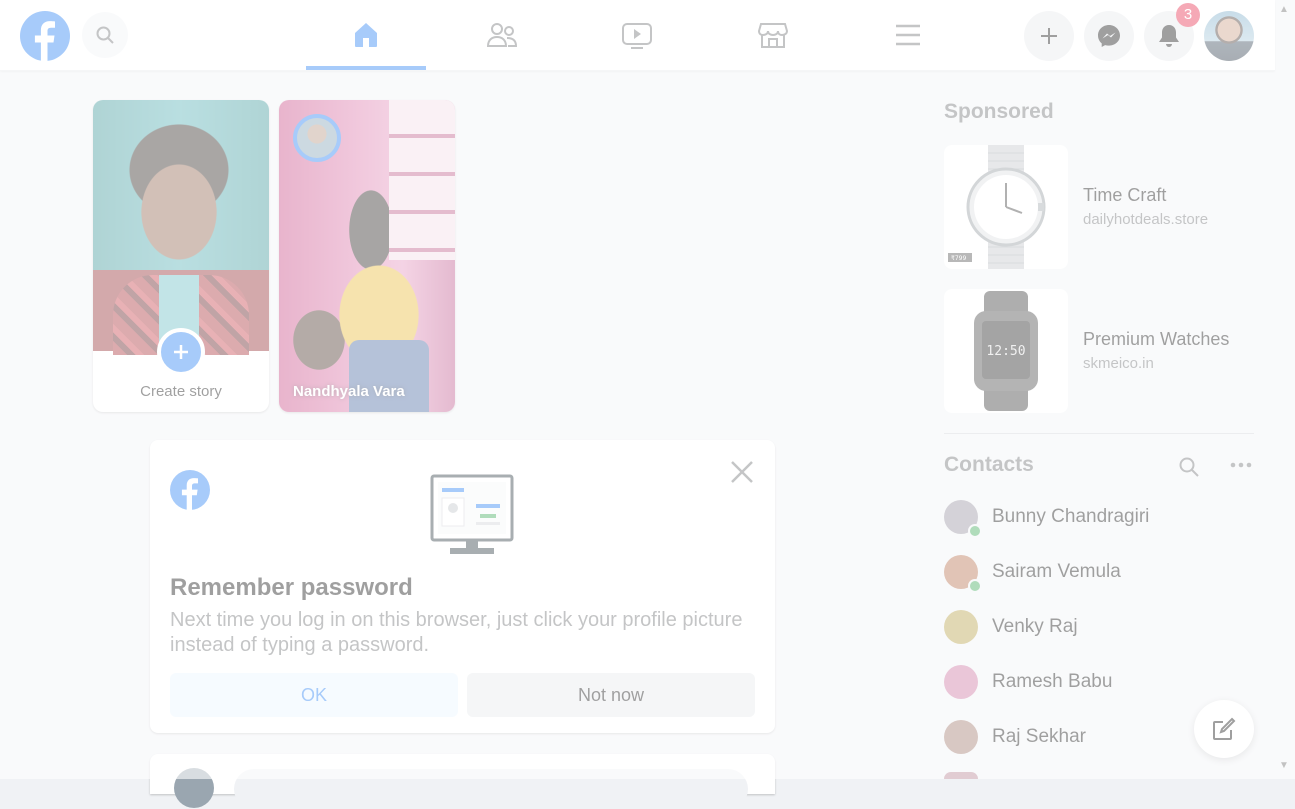 The height and width of the screenshot is (809, 1295). What do you see at coordinates (999, 111) in the screenshot?
I see `sponsored-heading: Sponsored` at bounding box center [999, 111].